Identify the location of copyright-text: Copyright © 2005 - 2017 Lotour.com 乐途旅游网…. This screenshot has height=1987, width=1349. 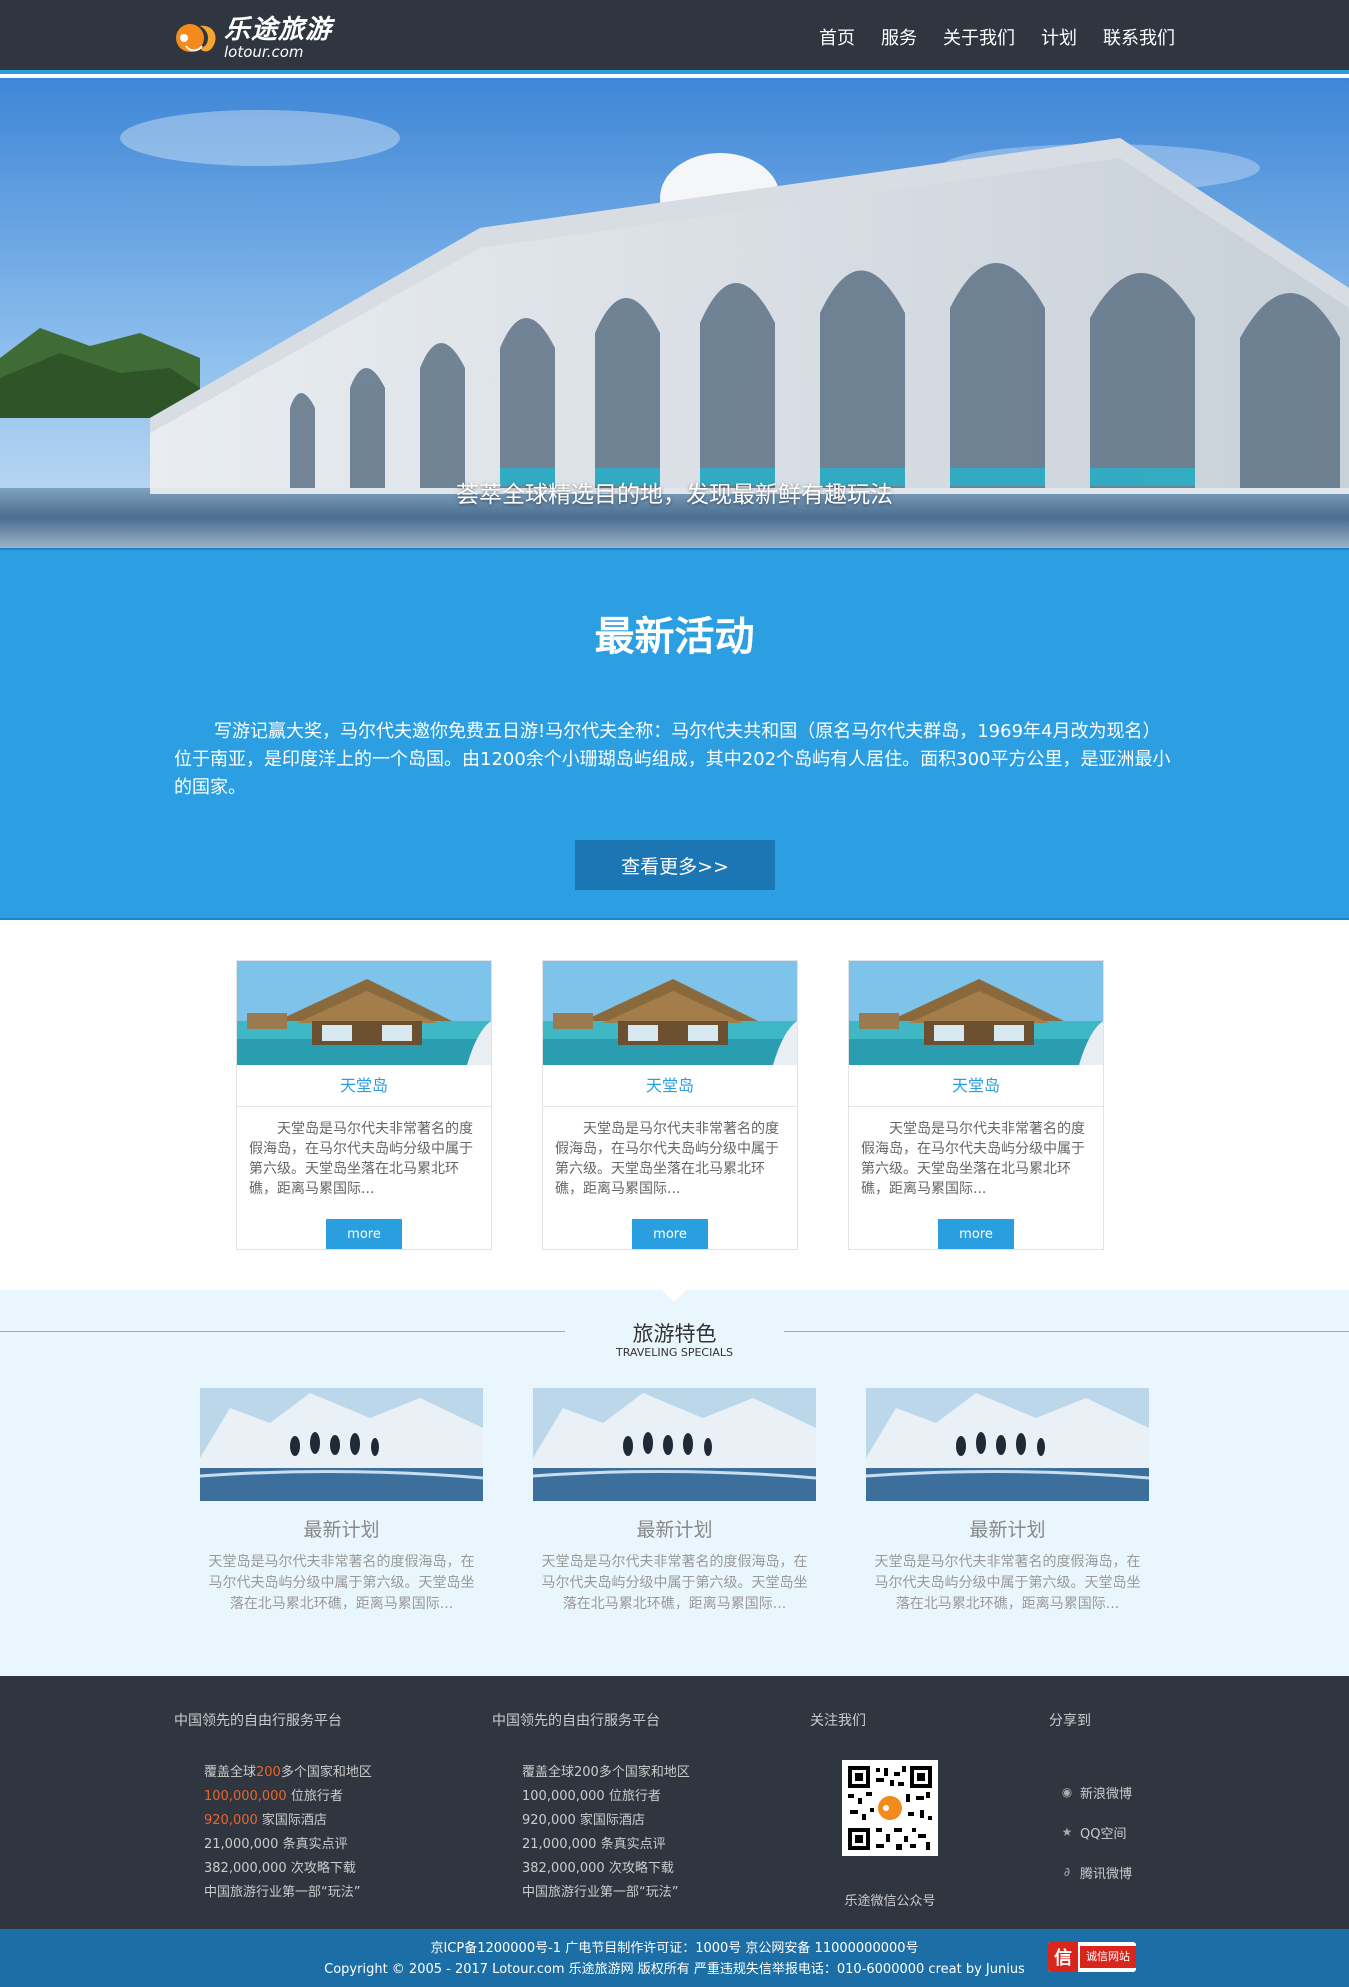
(674, 1969).